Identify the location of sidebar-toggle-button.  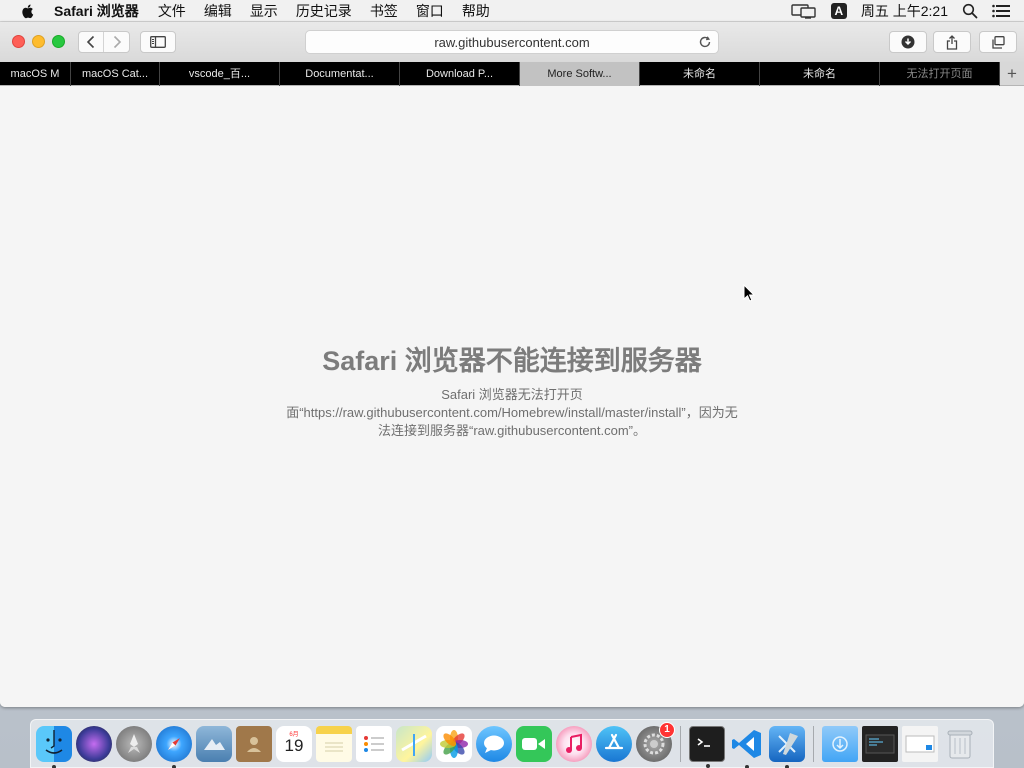
(158, 42).